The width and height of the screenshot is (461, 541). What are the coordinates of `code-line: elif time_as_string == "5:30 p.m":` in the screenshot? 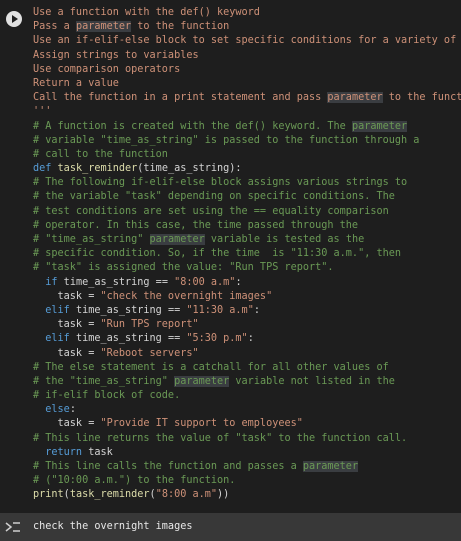 It's located at (247, 339).